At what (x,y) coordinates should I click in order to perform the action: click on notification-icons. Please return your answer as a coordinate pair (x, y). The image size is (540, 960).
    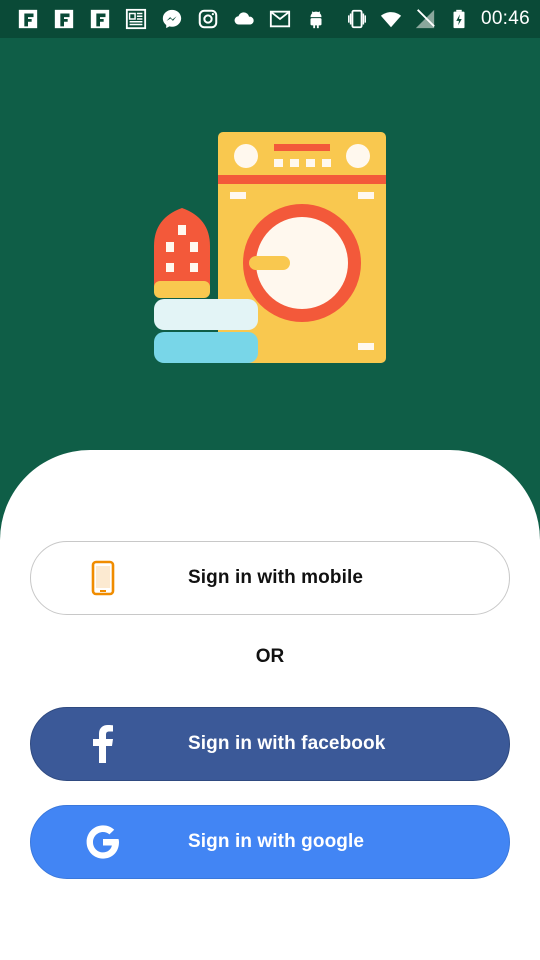
    Looking at the image, I should click on (172, 19).